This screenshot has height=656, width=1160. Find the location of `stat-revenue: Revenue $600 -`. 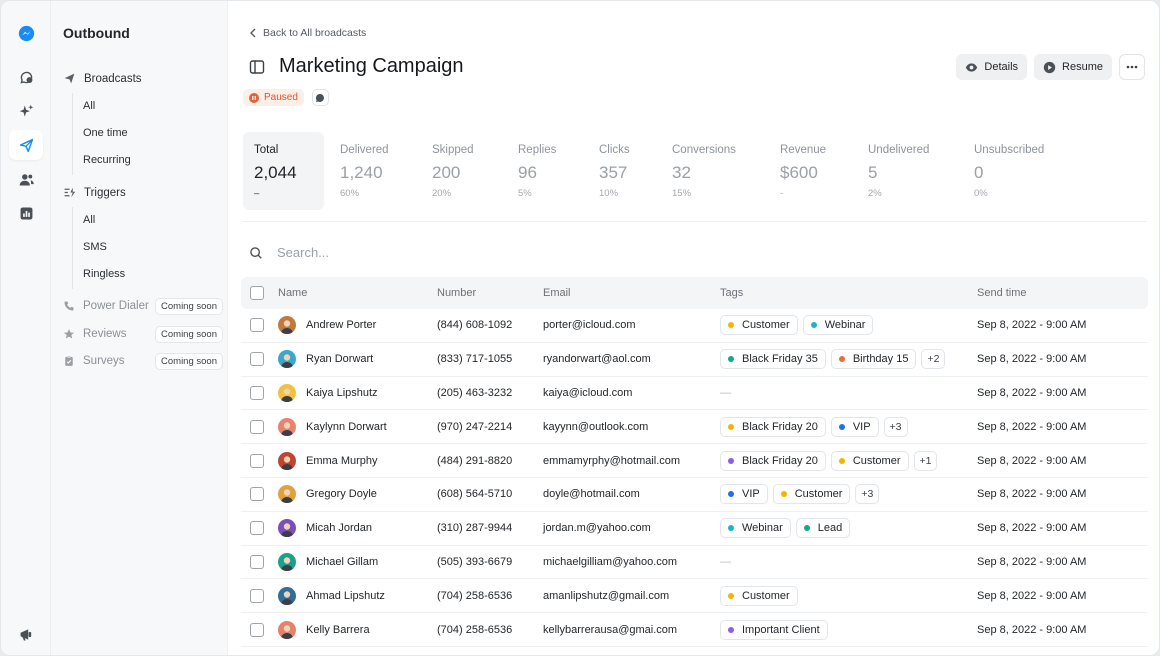

stat-revenue: Revenue $600 - is located at coordinates (803, 171).